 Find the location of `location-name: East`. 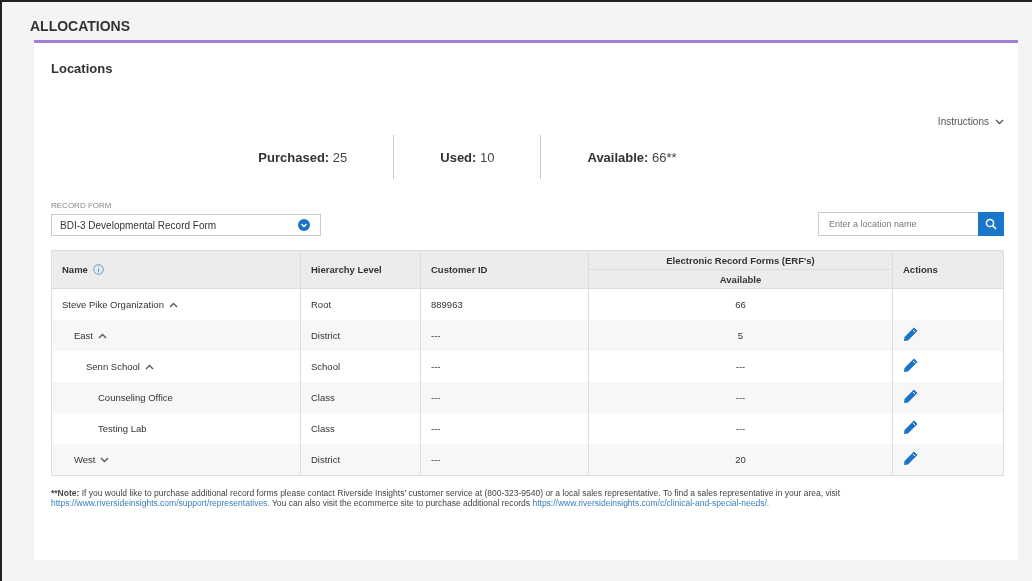

location-name: East is located at coordinates (84, 335).